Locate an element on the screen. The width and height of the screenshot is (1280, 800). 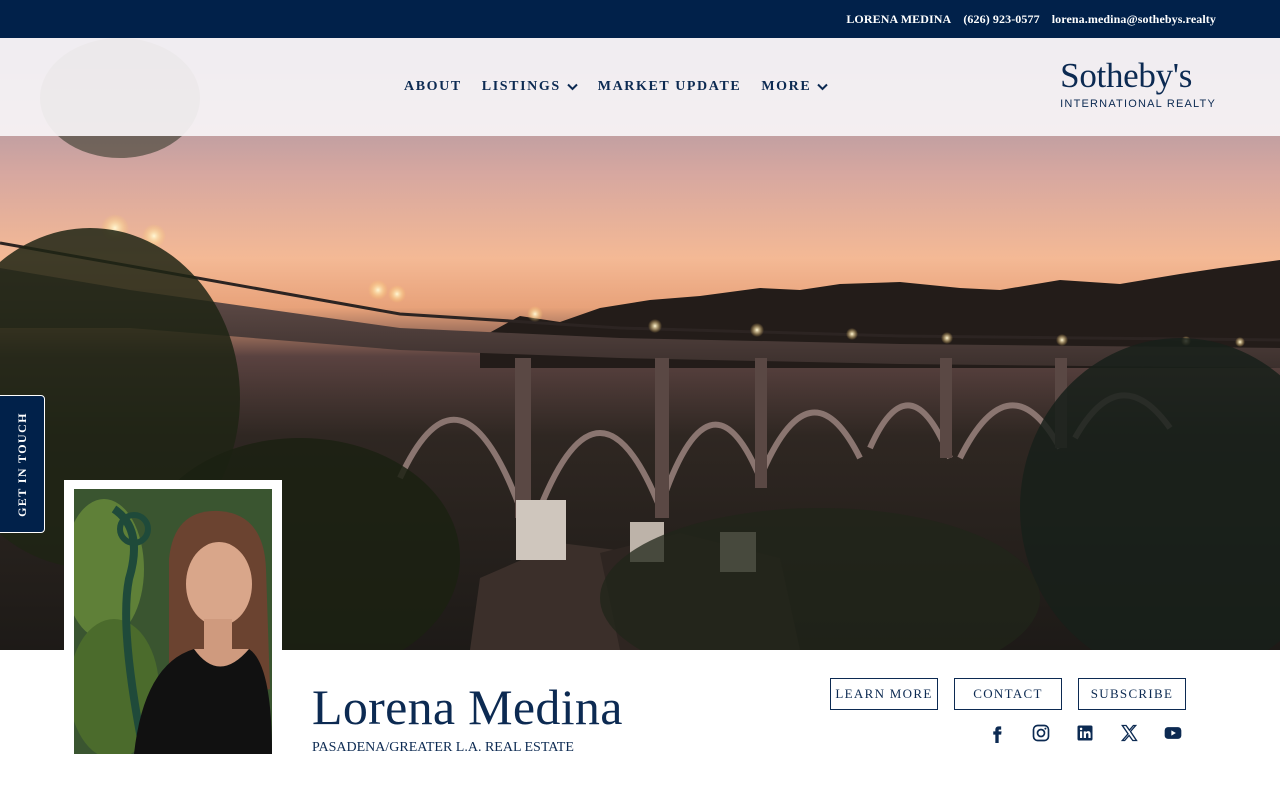
nav-more-label: MORE is located at coordinates (786, 86).